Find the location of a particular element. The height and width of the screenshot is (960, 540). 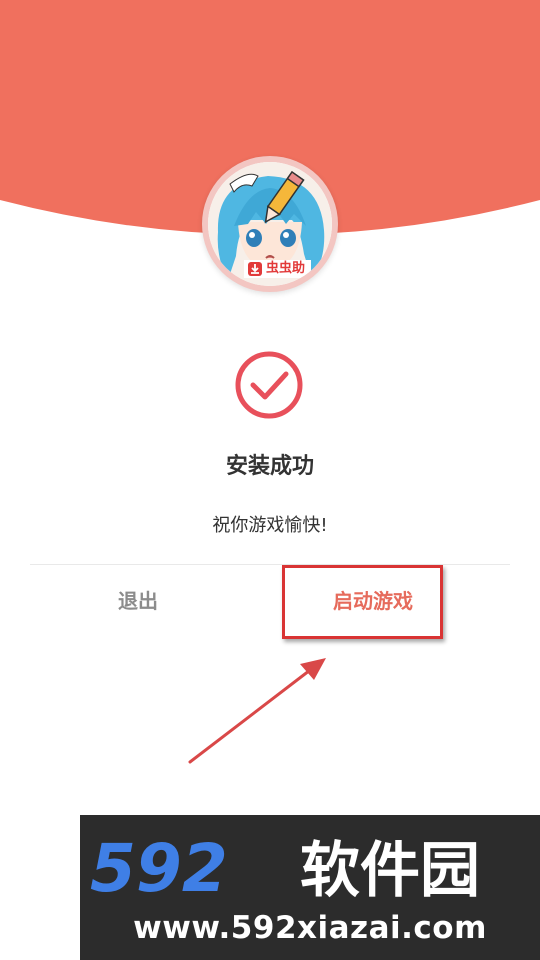

download-icon is located at coordinates (255, 269).